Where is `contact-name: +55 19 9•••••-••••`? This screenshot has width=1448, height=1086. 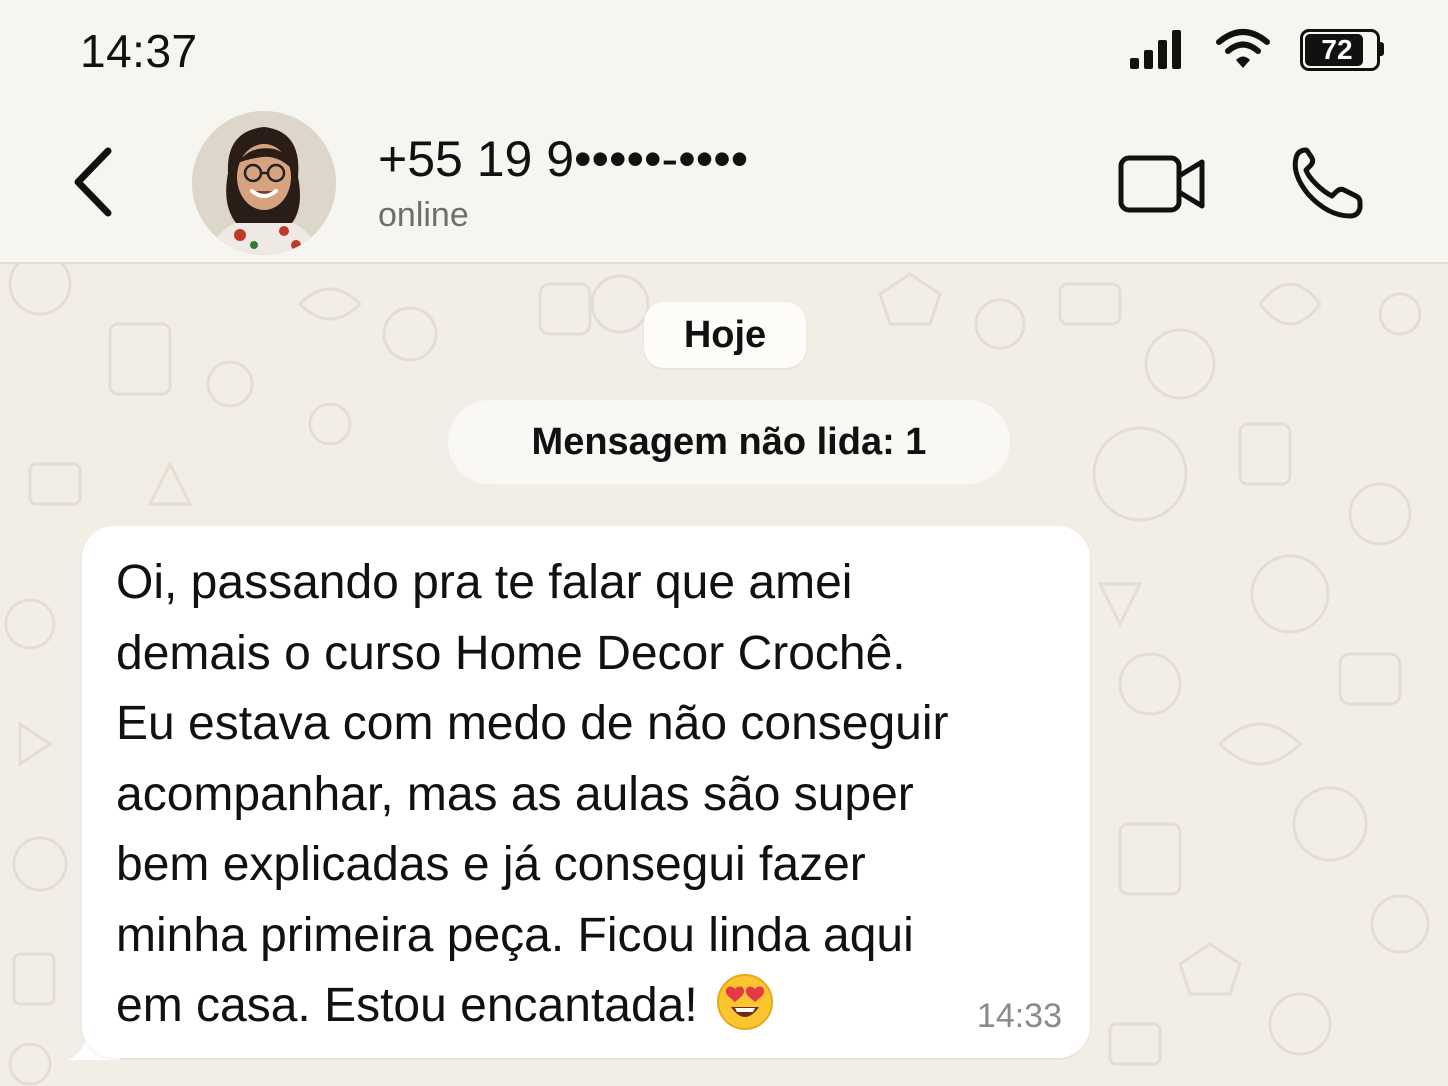 contact-name: +55 19 9•••••-•••• is located at coordinates (563, 159).